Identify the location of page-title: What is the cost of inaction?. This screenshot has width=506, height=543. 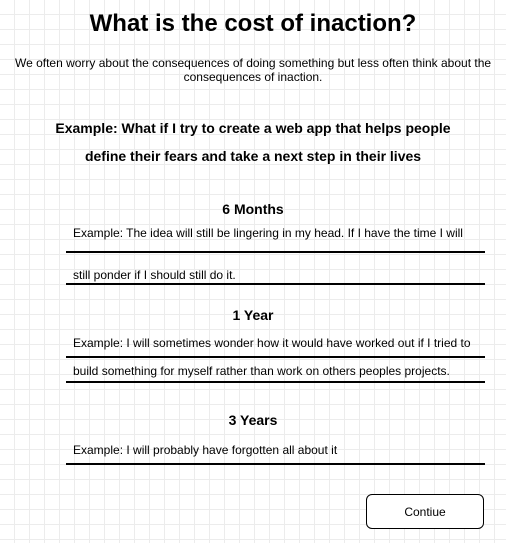
(253, 23).